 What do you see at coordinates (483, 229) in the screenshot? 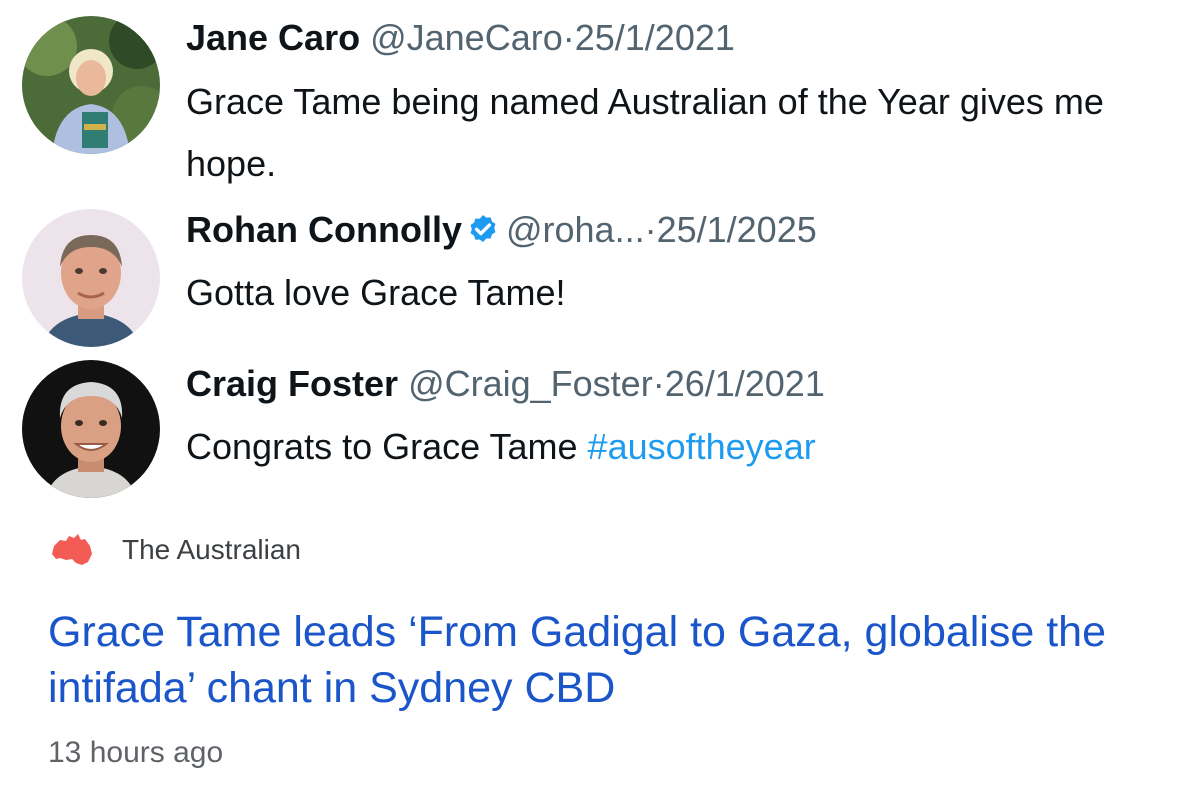
I see `verified-badge-icon` at bounding box center [483, 229].